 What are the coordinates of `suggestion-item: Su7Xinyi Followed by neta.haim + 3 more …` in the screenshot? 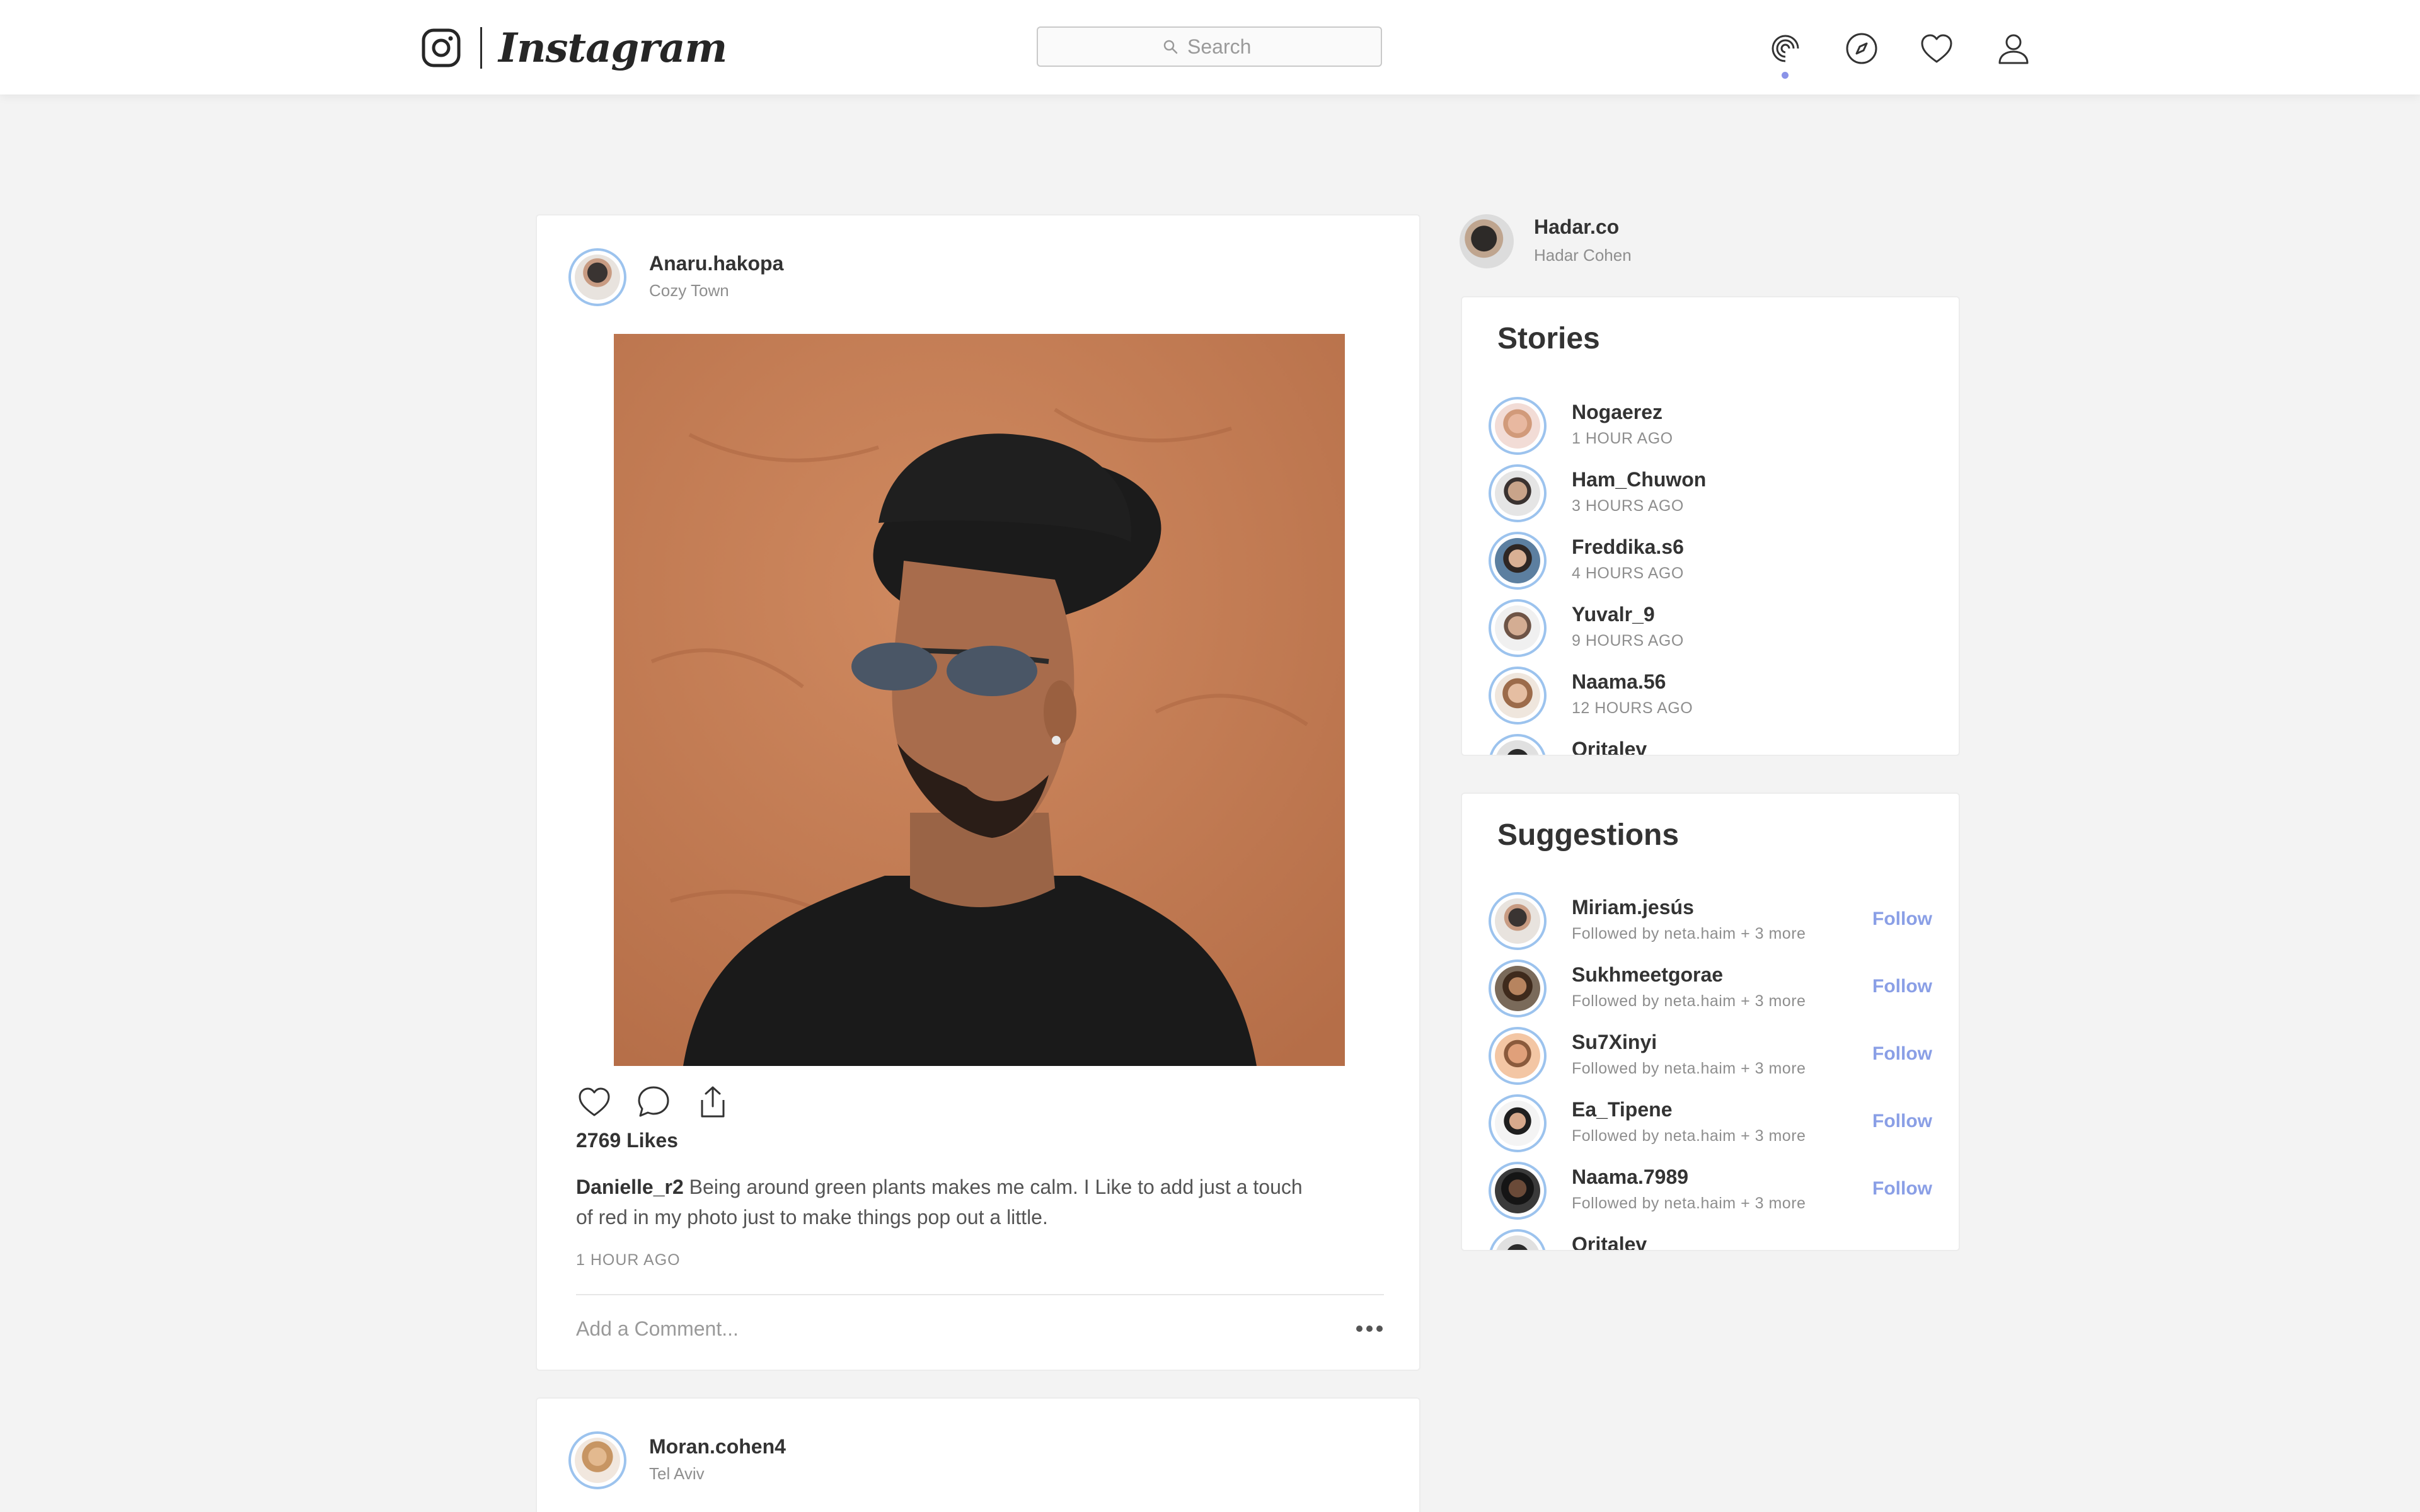 It's located at (1715, 1057).